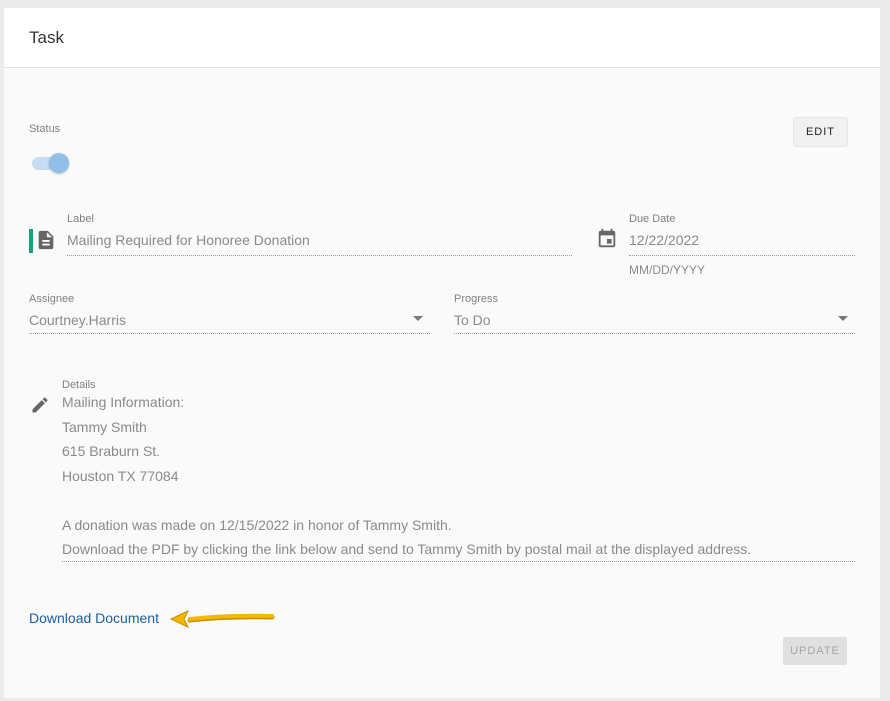 The width and height of the screenshot is (890, 701). Describe the element at coordinates (815, 651) in the screenshot. I see `update-button: UPDATE` at that location.